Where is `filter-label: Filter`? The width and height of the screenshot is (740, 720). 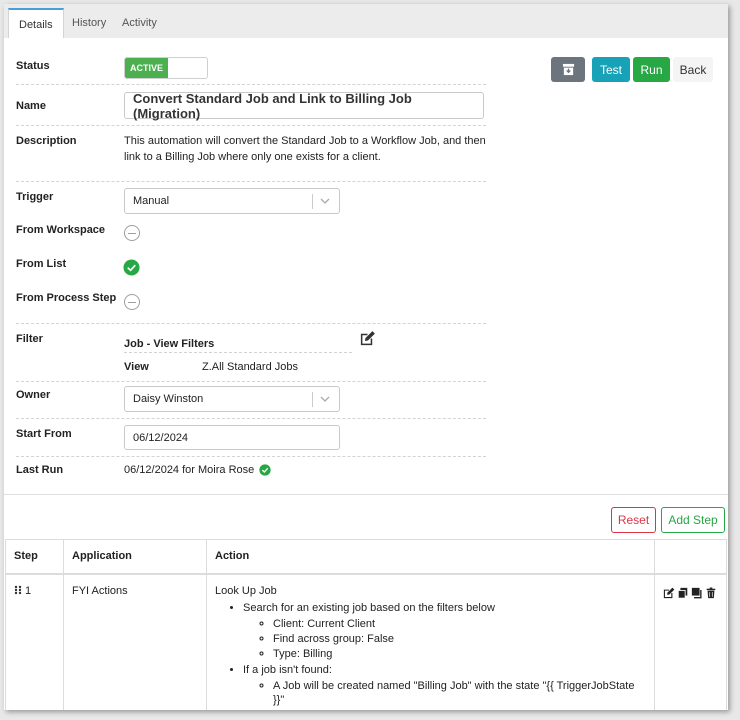 filter-label: Filter is located at coordinates (29, 339).